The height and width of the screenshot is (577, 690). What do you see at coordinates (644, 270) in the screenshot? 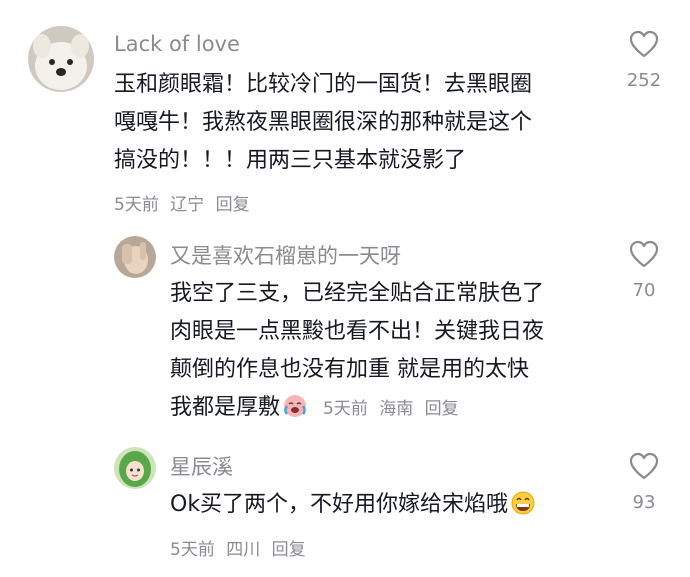
I see `like-button: 70` at bounding box center [644, 270].